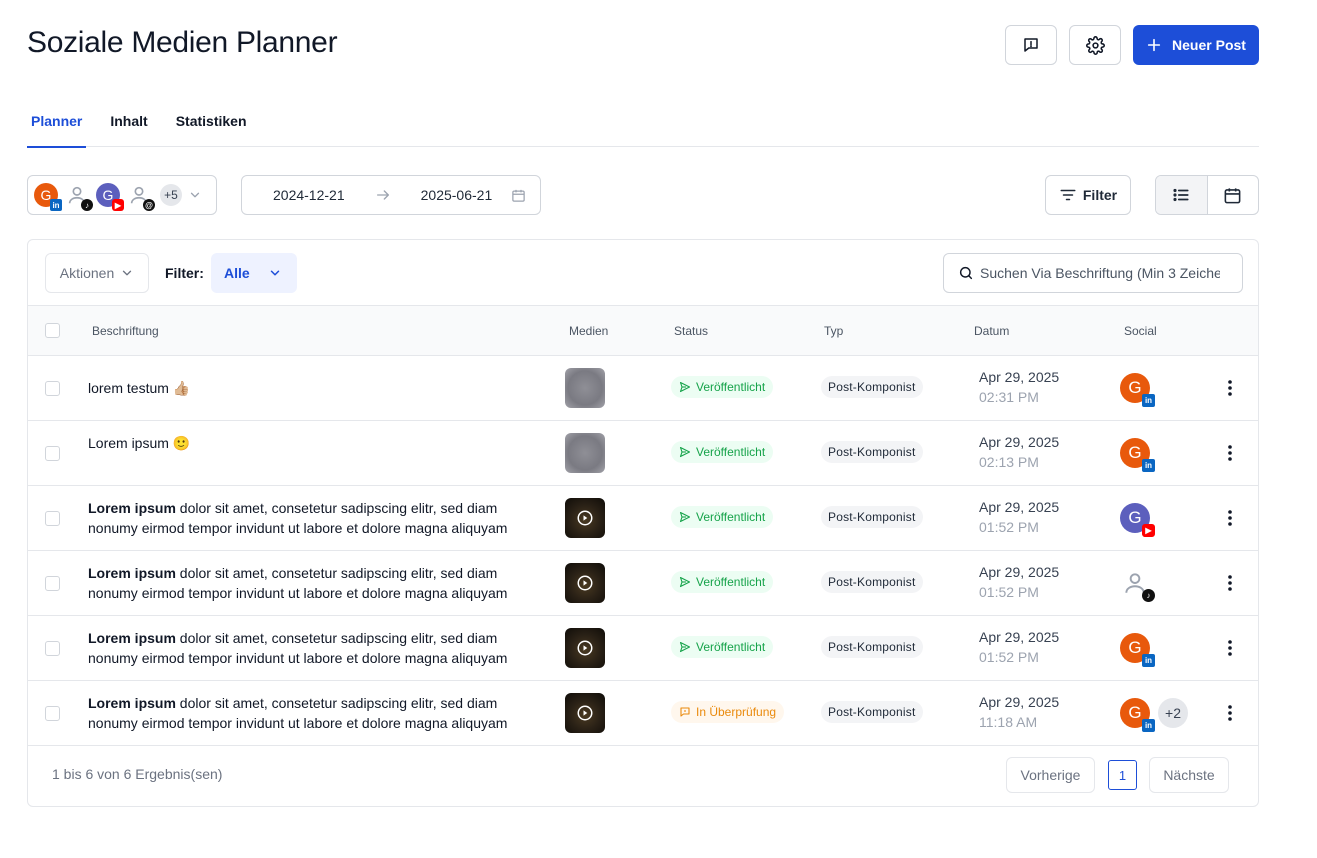 The image size is (1317, 858). What do you see at coordinates (128, 125) in the screenshot?
I see `tab-inhalt: Inhalt` at bounding box center [128, 125].